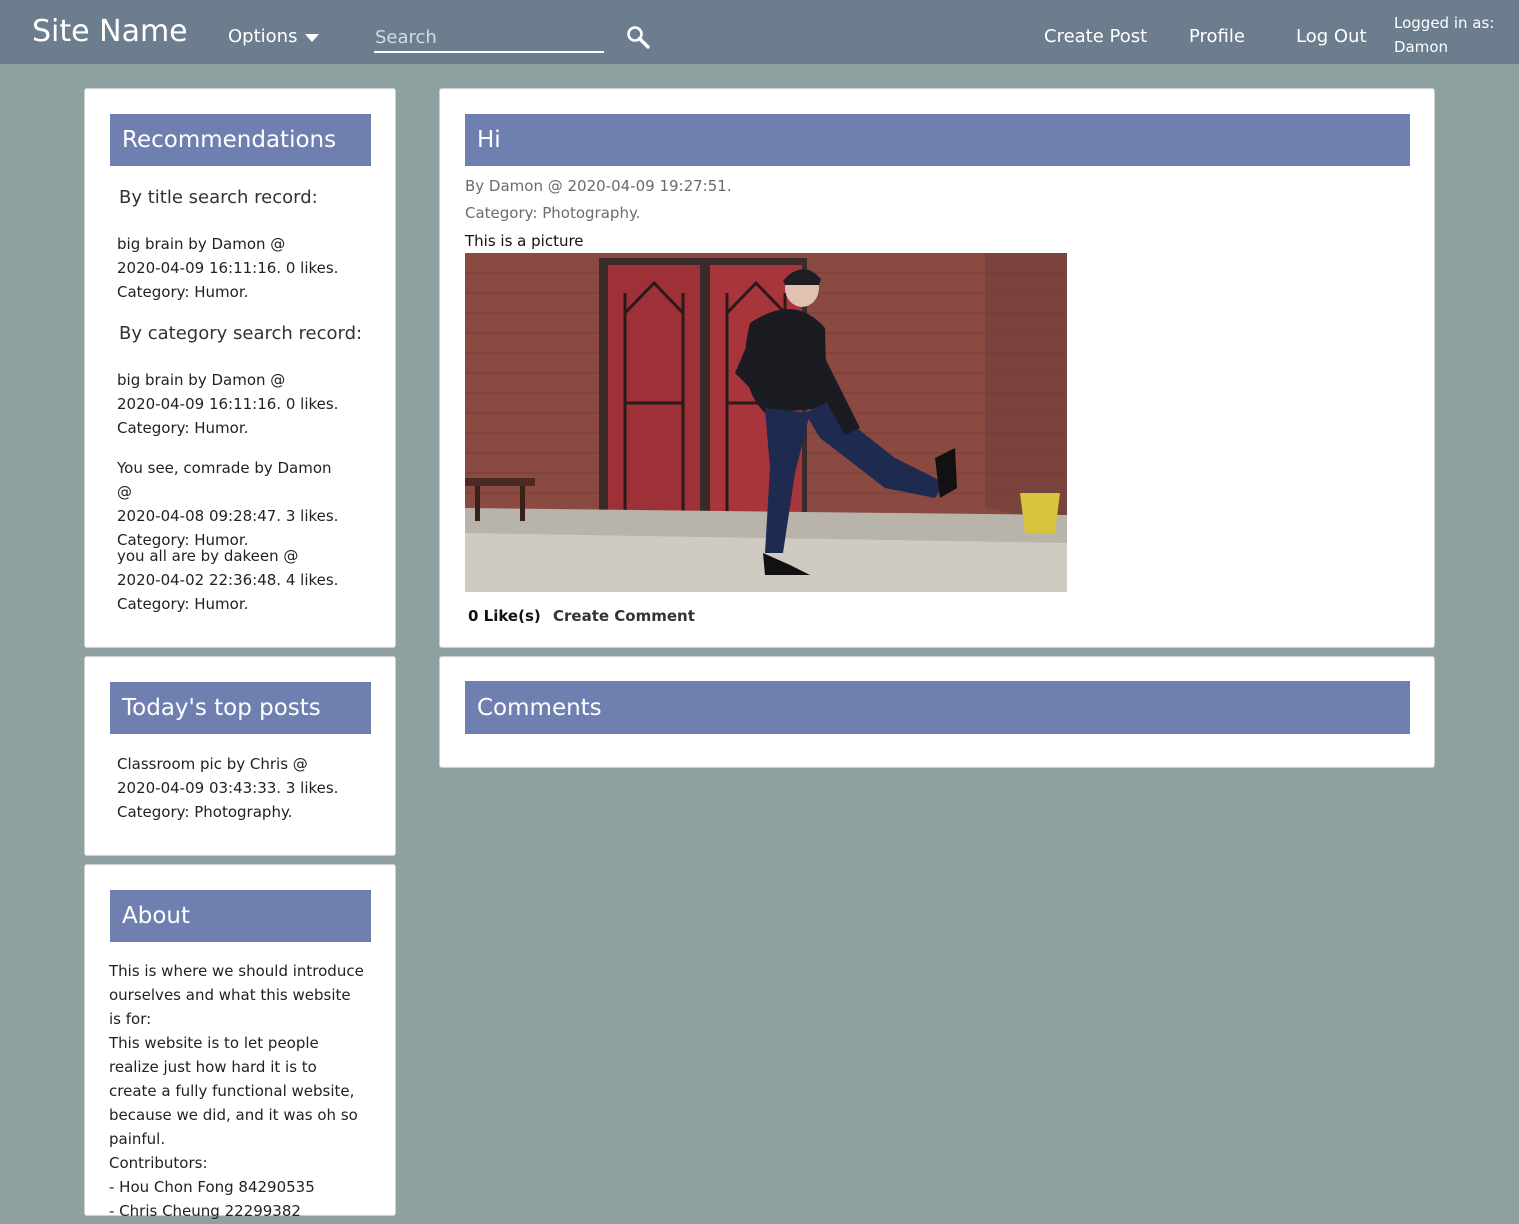  What do you see at coordinates (1217, 37) in the screenshot?
I see `profile-link: Profile` at bounding box center [1217, 37].